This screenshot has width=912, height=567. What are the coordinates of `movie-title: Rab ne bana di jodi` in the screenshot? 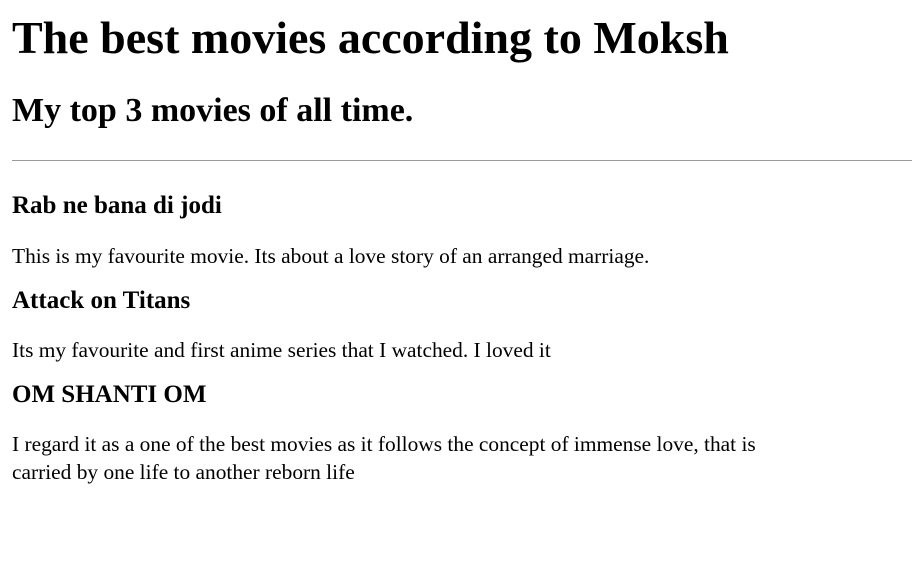 It's located at (117, 205).